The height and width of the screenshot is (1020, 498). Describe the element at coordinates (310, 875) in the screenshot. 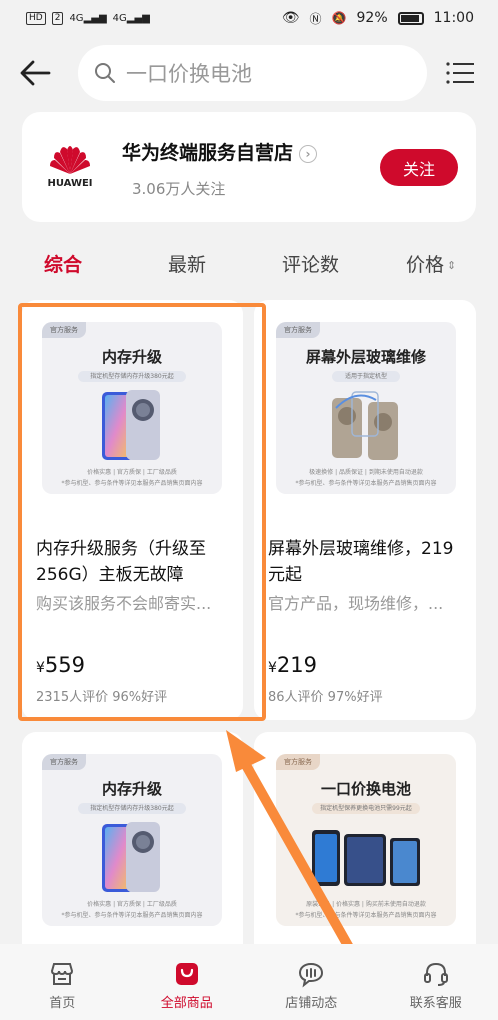

I see `annotation-arrow` at that location.